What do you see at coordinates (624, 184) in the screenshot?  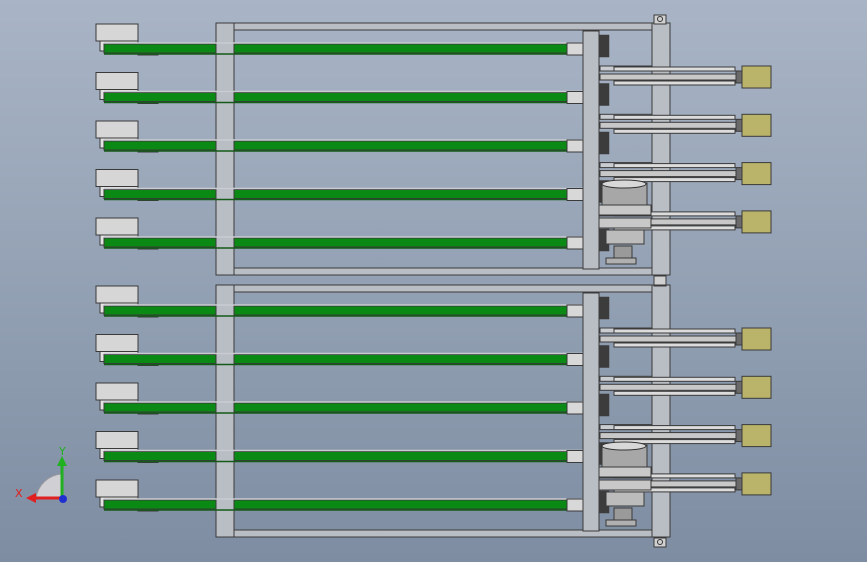 I see `lift-drum-top` at bounding box center [624, 184].